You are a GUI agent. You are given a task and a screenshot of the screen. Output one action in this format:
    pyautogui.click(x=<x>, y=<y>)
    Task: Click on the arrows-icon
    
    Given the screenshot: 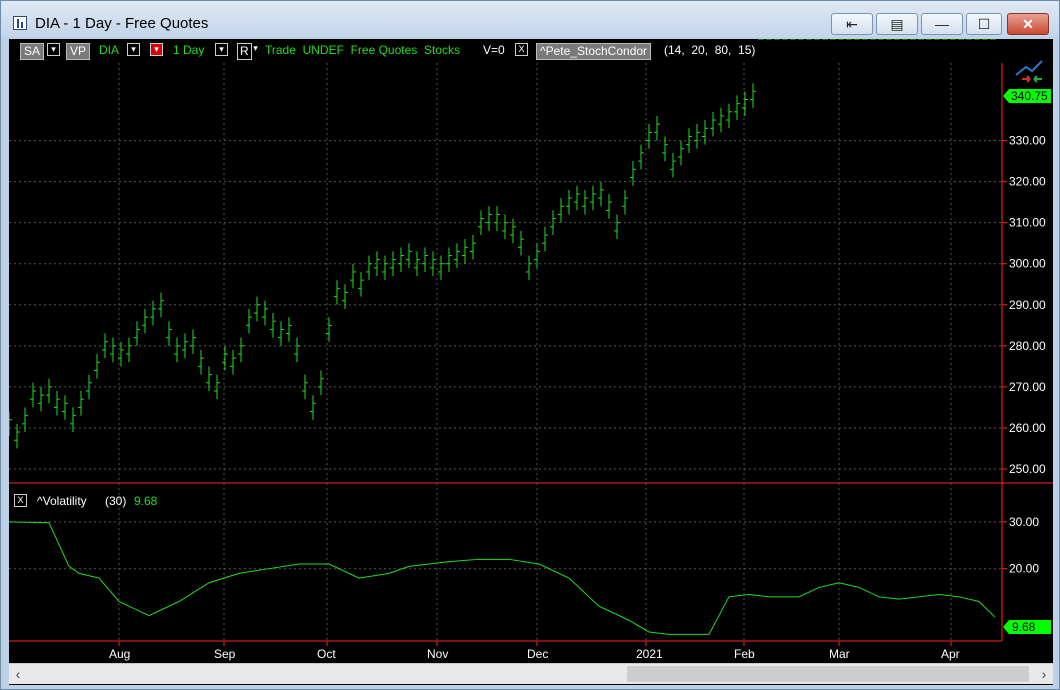 What is the action you would take?
    pyautogui.click(x=1029, y=71)
    